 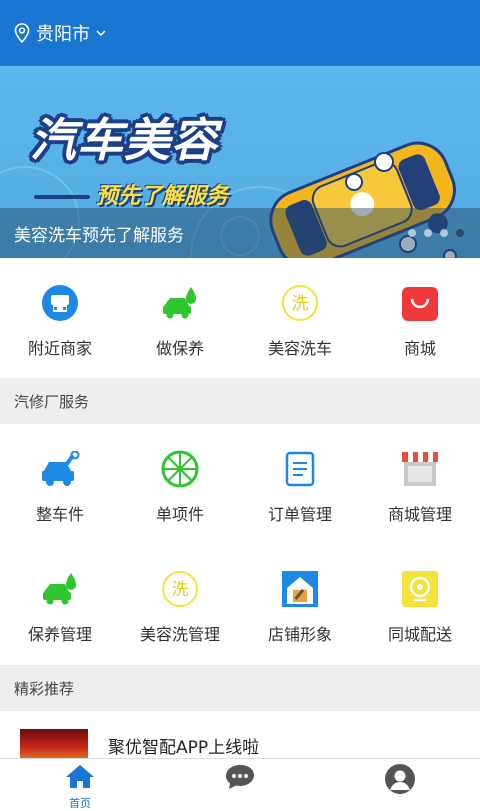 I want to click on service-item-car-wash-management: 洗 美容洗管理, so click(x=180, y=607).